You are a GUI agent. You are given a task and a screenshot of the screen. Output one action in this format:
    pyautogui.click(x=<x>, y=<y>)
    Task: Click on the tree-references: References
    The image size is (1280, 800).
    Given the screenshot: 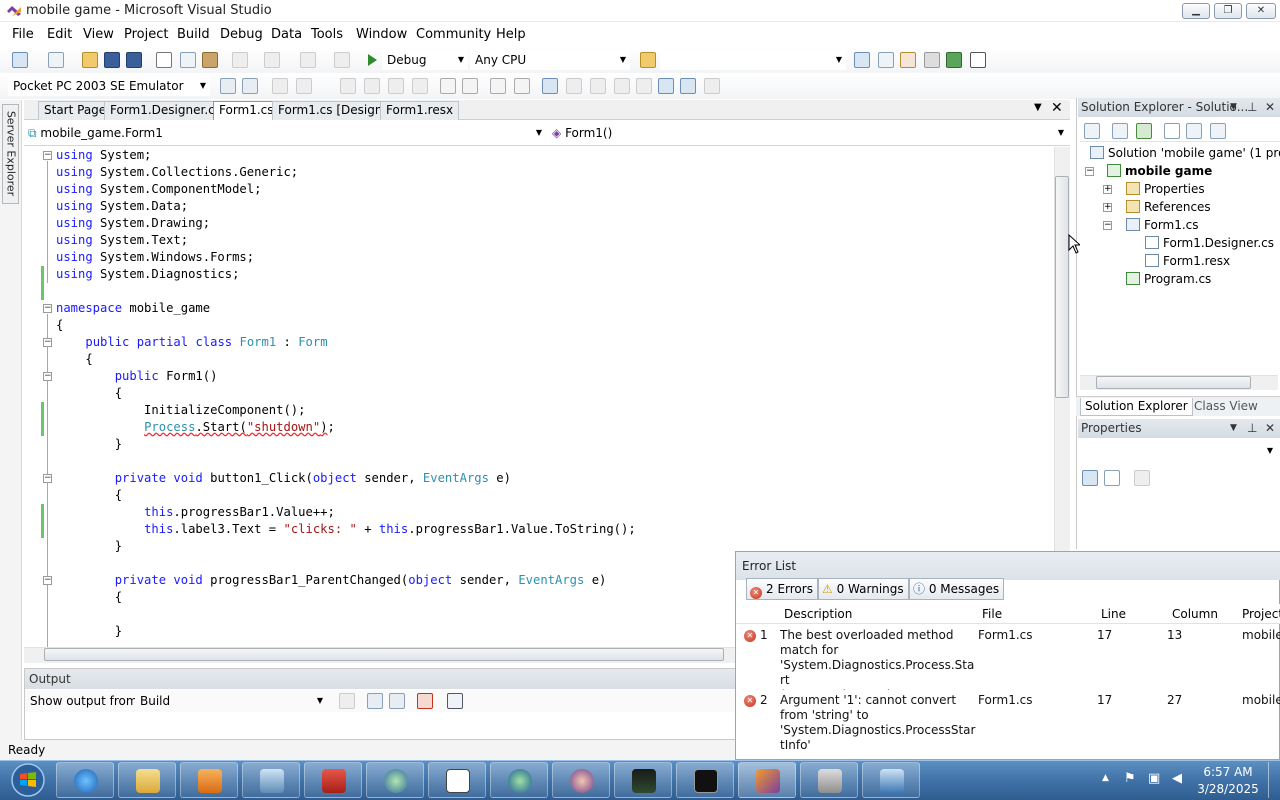 What is the action you would take?
    pyautogui.click(x=1168, y=207)
    